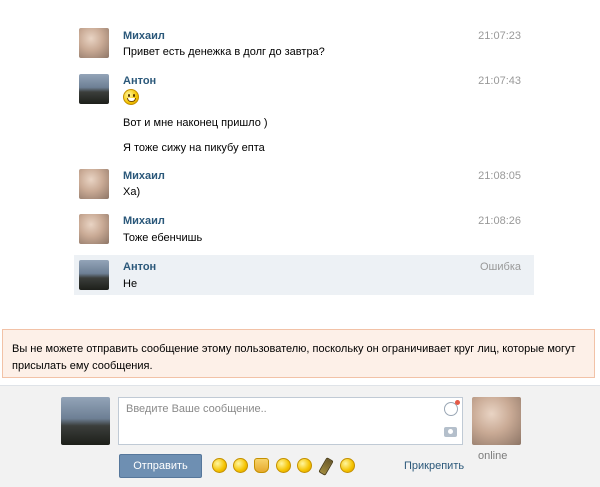 The height and width of the screenshot is (487, 600). I want to click on message-text: Ха), so click(132, 192).